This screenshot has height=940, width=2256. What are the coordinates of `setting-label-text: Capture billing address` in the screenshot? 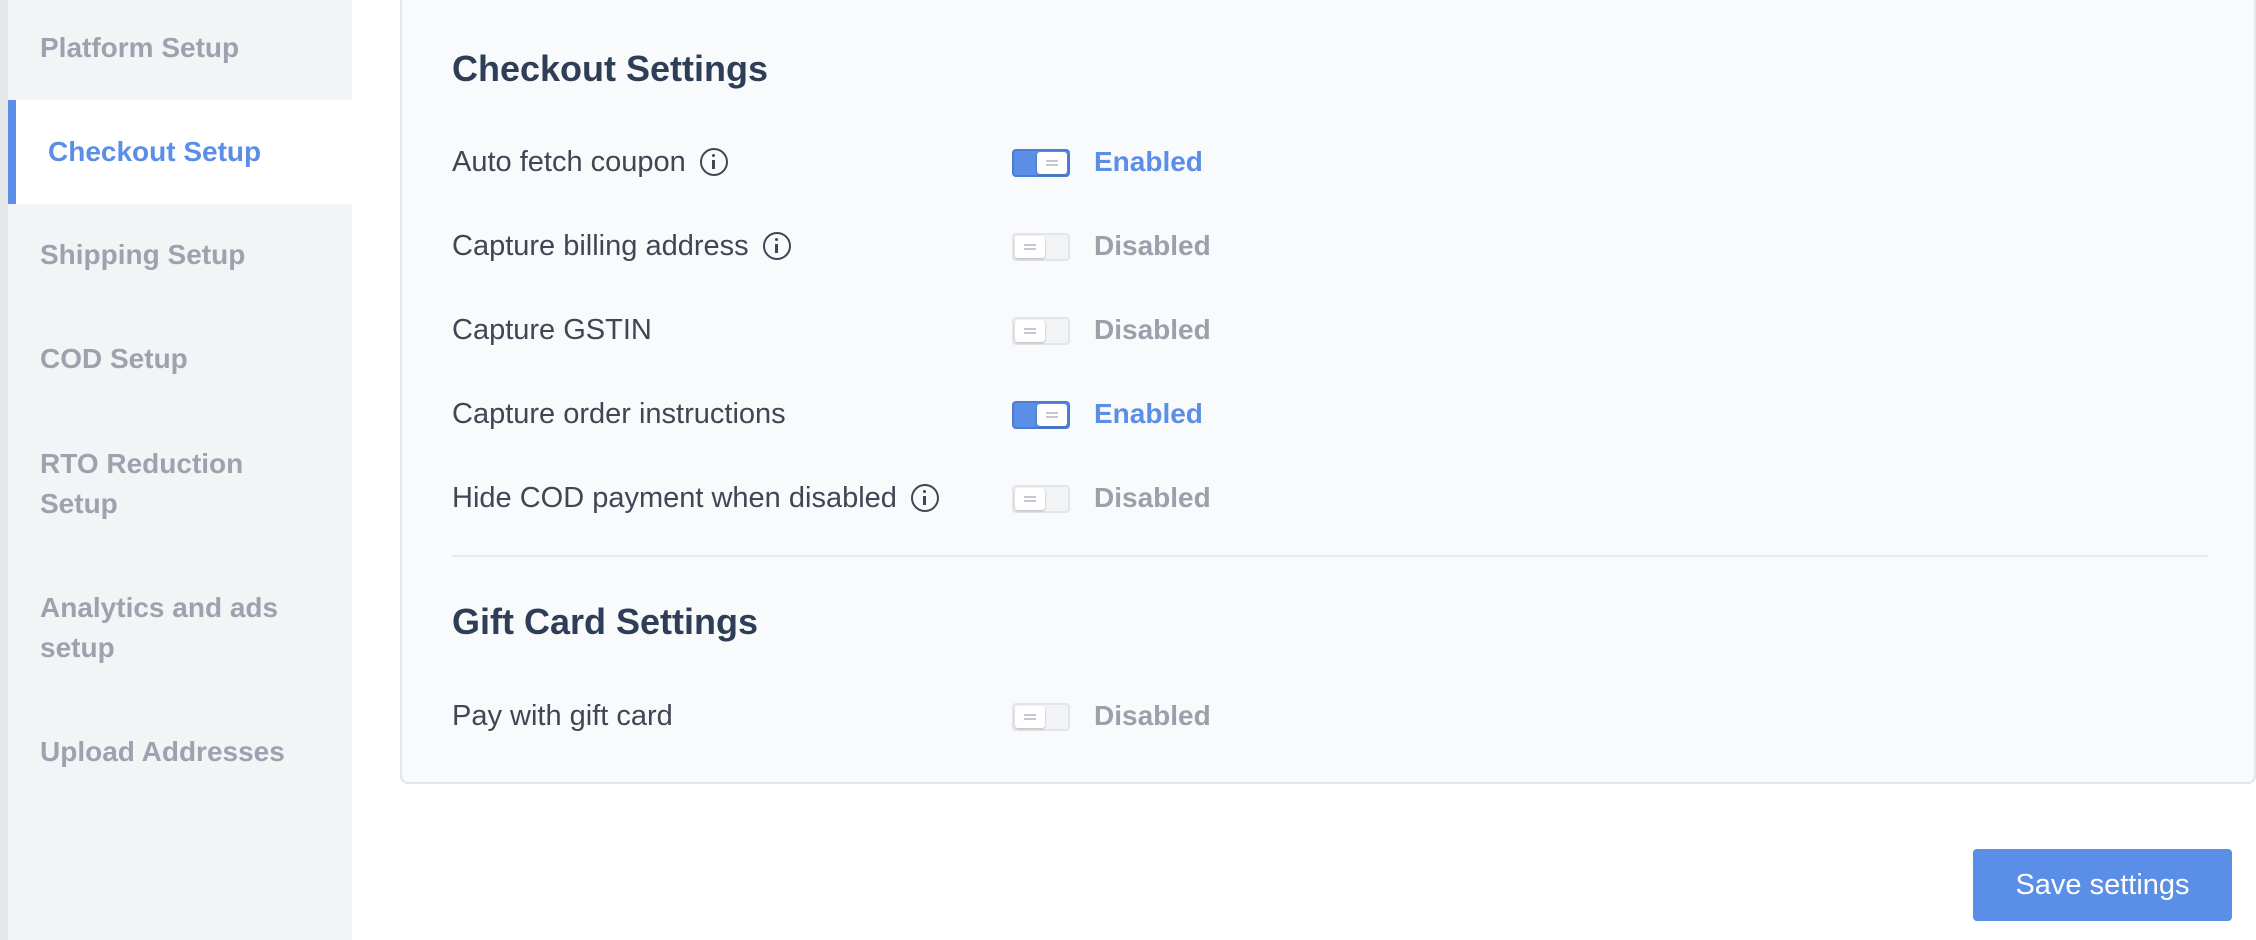 It's located at (600, 246).